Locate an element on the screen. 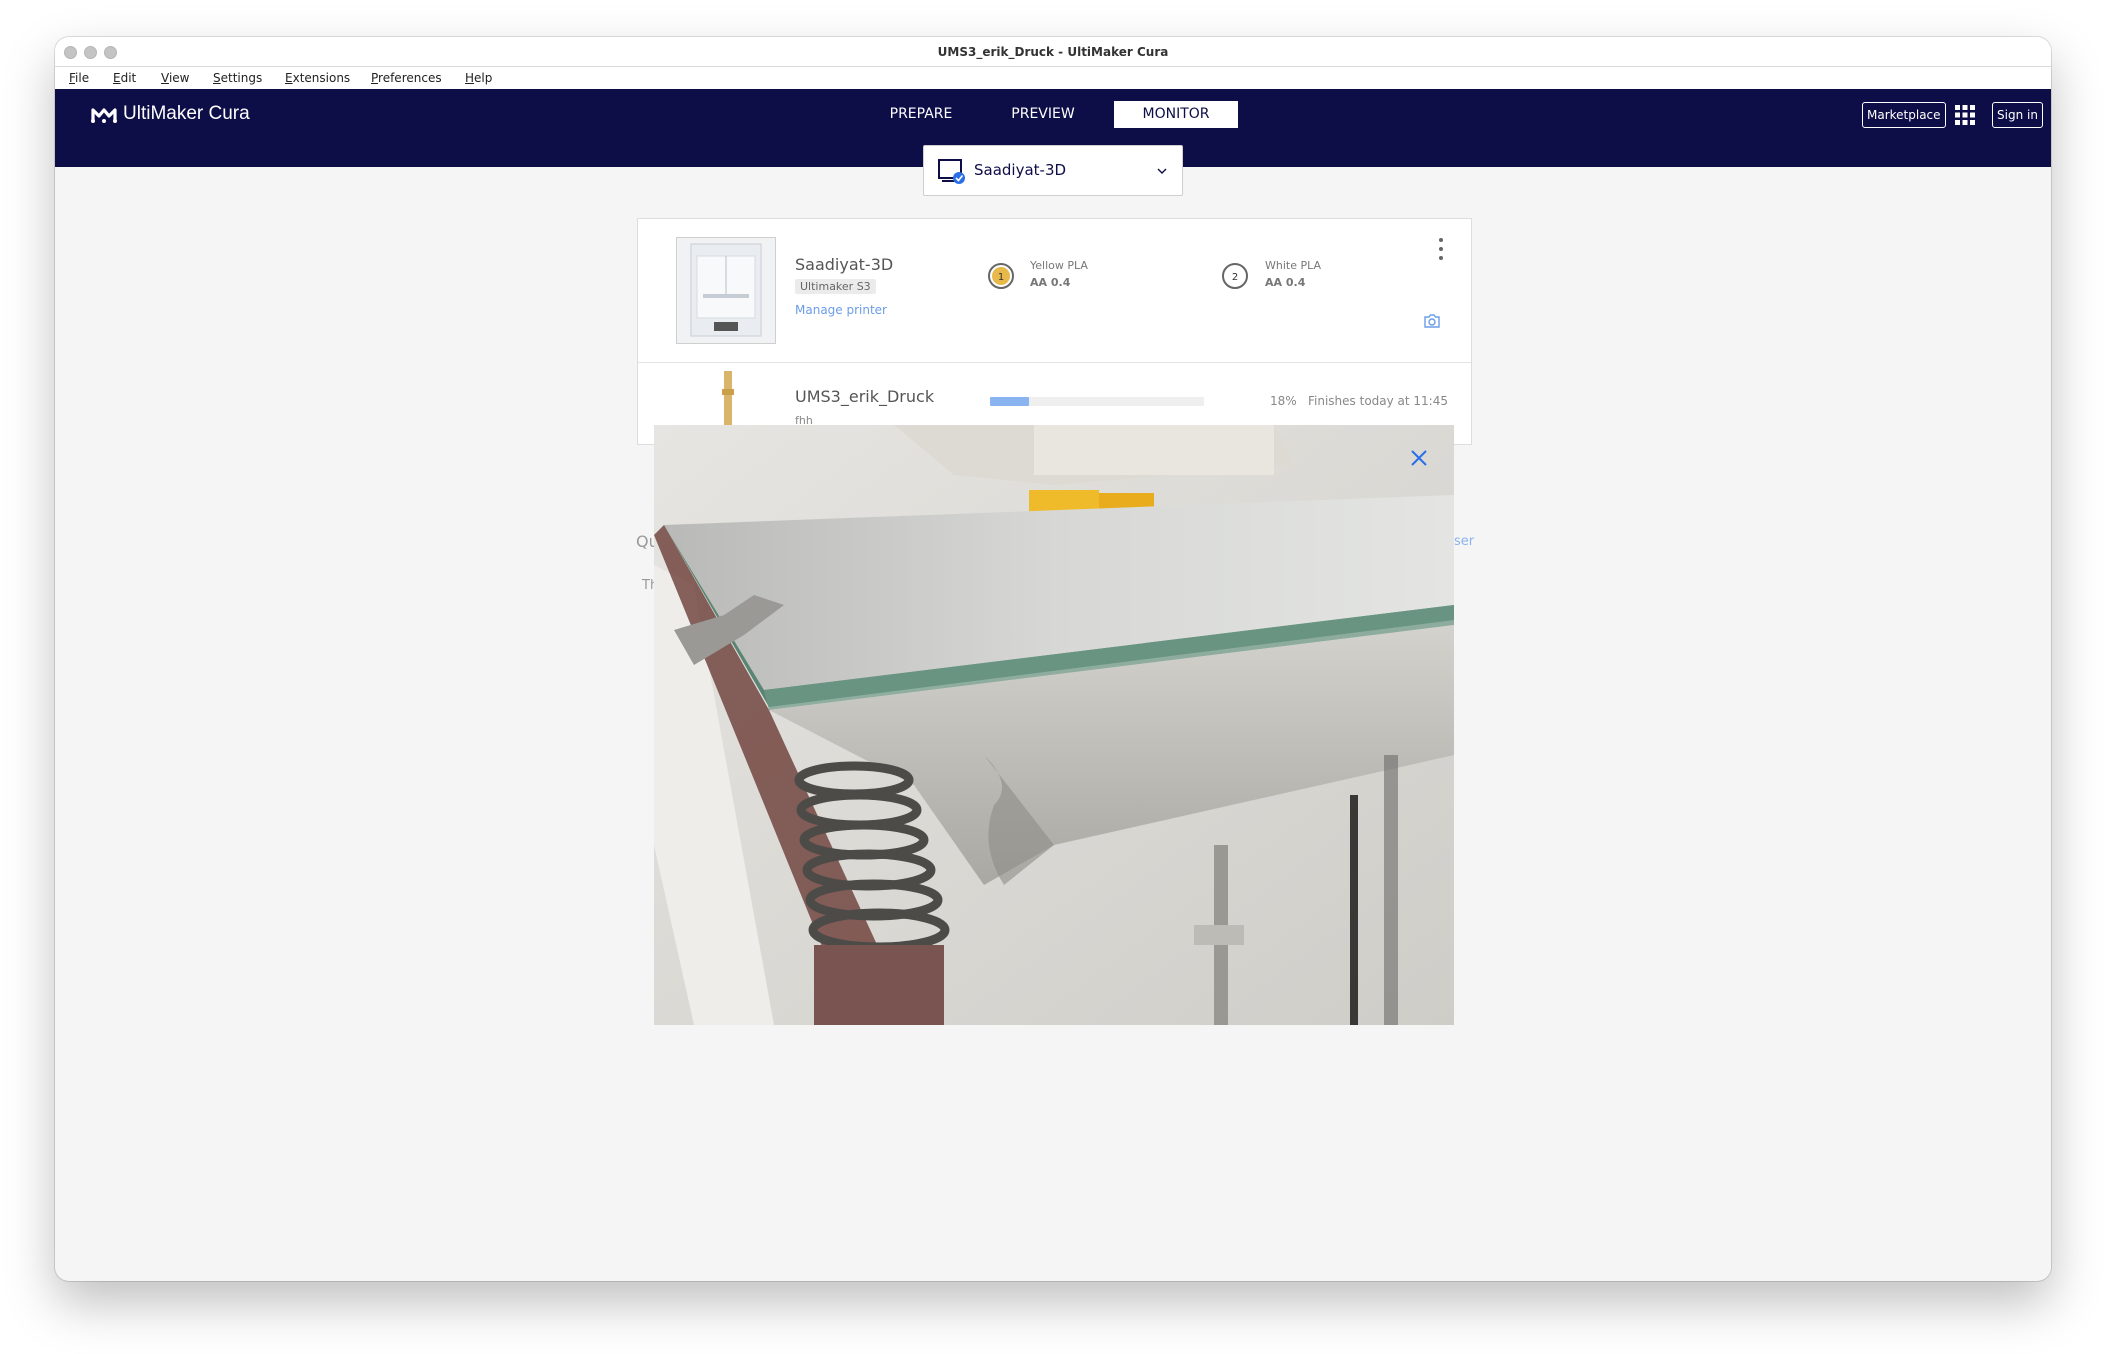 Image resolution: width=2107 pixels, height=1354 pixels. menu-extensions: Extensions is located at coordinates (317, 78).